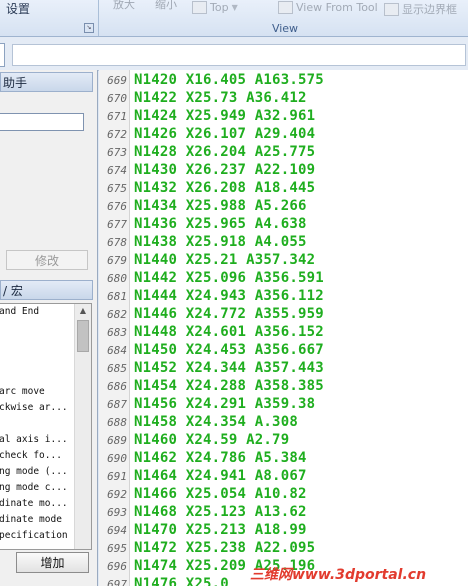 This screenshot has height=586, width=468. I want to click on code-text: N1472 X25.238 A22.095, so click(225, 548).